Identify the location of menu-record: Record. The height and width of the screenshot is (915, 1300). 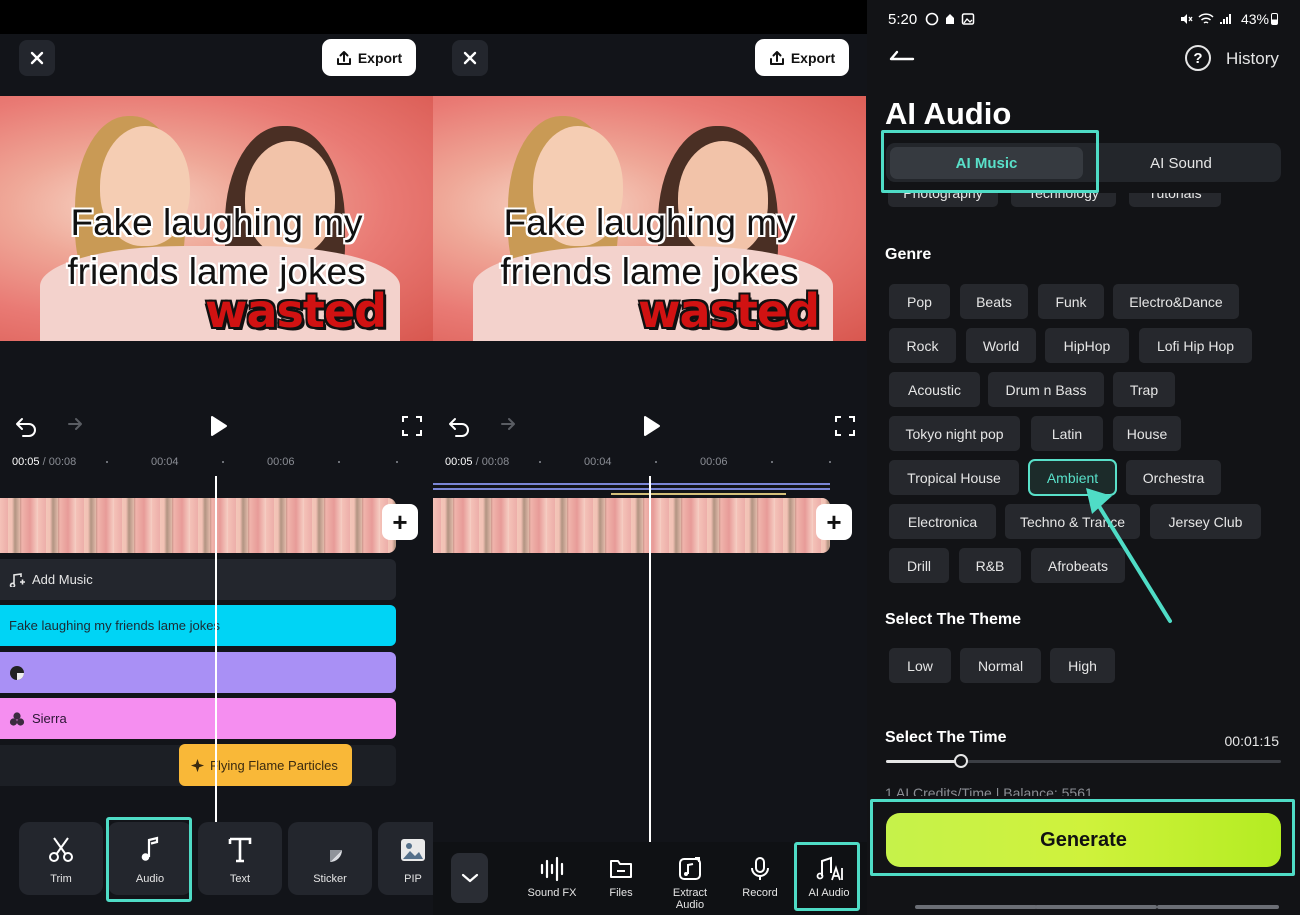
(760, 877).